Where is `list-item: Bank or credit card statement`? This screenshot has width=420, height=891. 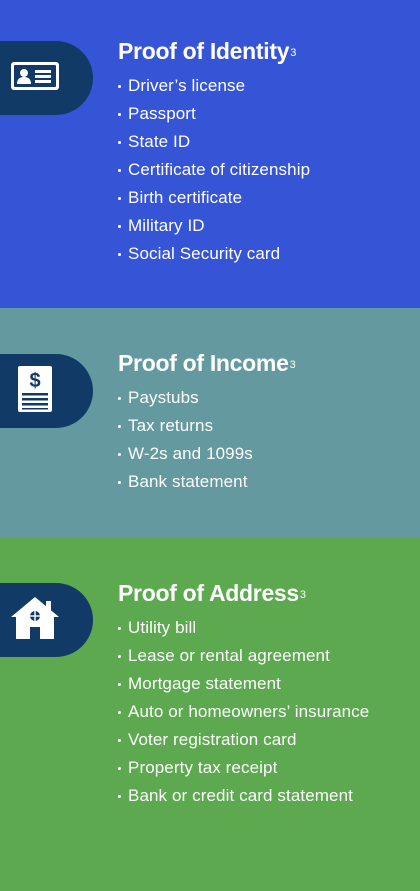
list-item: Bank or credit card statement is located at coordinates (265, 796).